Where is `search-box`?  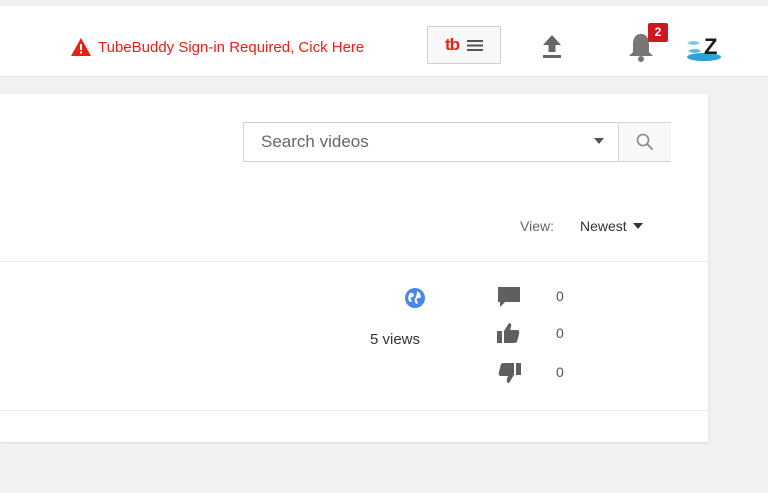
search-box is located at coordinates (457, 142).